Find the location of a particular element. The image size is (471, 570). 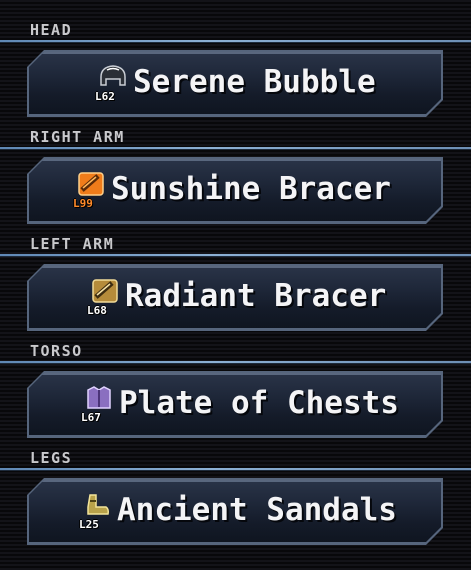

bracer-icon: L99 is located at coordinates (91, 189).